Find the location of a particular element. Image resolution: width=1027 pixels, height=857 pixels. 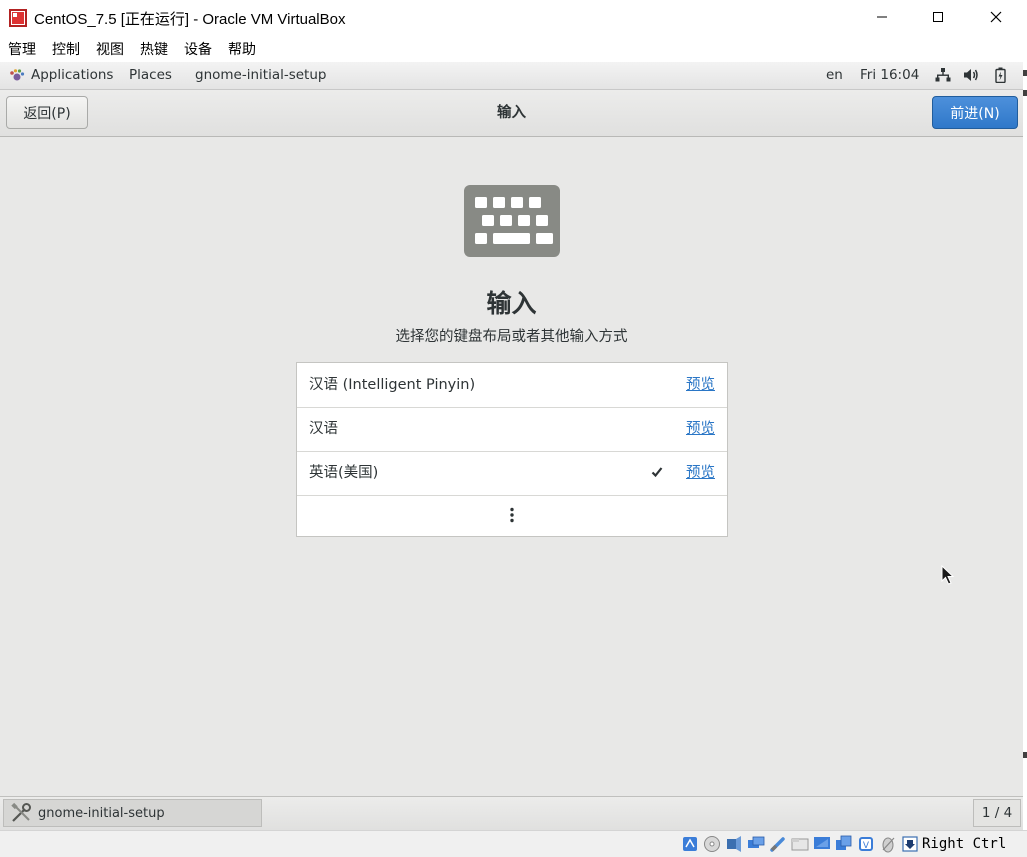

input-source-label: 汉语 (Intelligent Pinyin) is located at coordinates (392, 385).